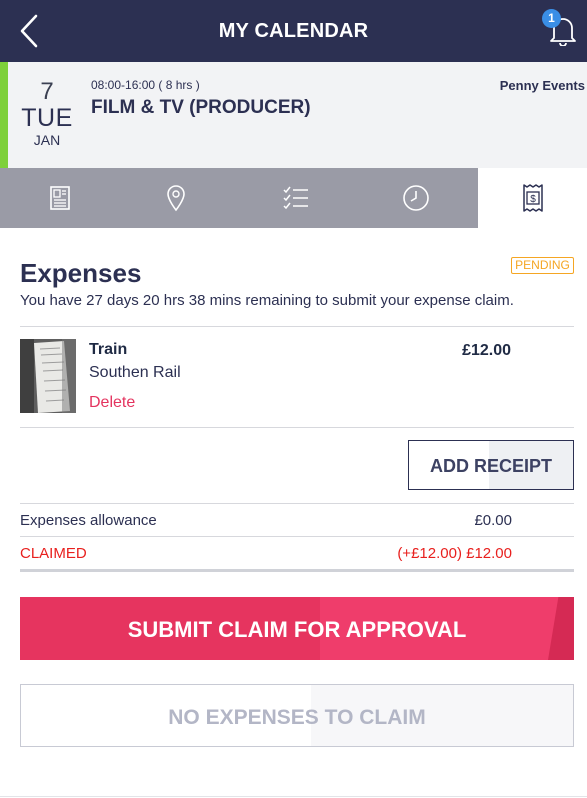 The height and width of the screenshot is (798, 587). Describe the element at coordinates (88, 520) in the screenshot. I see `allowance-label: Expenses allowance` at that location.